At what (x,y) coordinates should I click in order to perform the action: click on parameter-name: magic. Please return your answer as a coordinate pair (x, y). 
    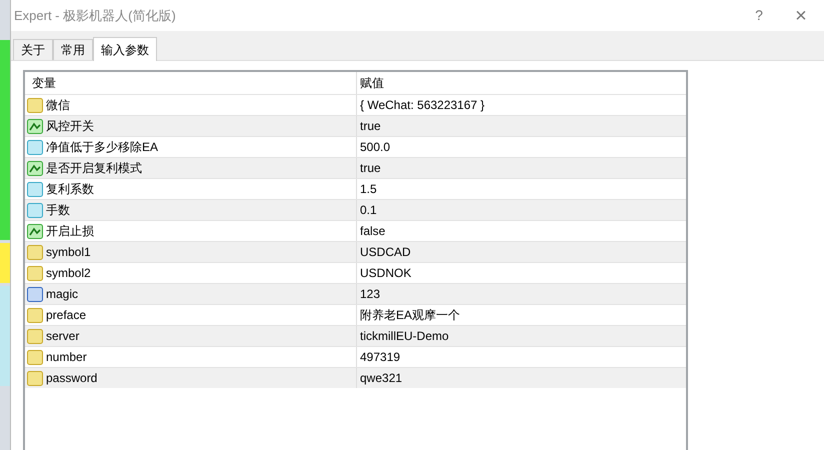
    Looking at the image, I should click on (62, 294).